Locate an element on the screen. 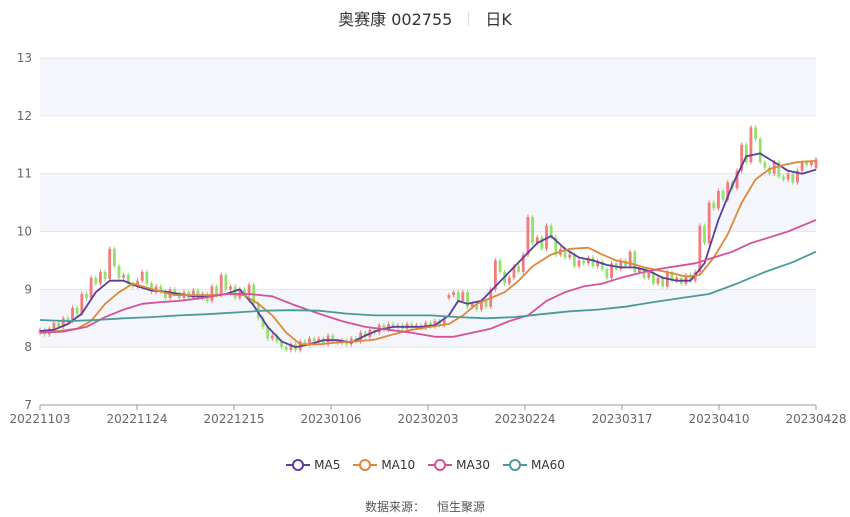 Image resolution: width=850 pixels, height=517 pixels. legend-label: MA5 is located at coordinates (327, 465).